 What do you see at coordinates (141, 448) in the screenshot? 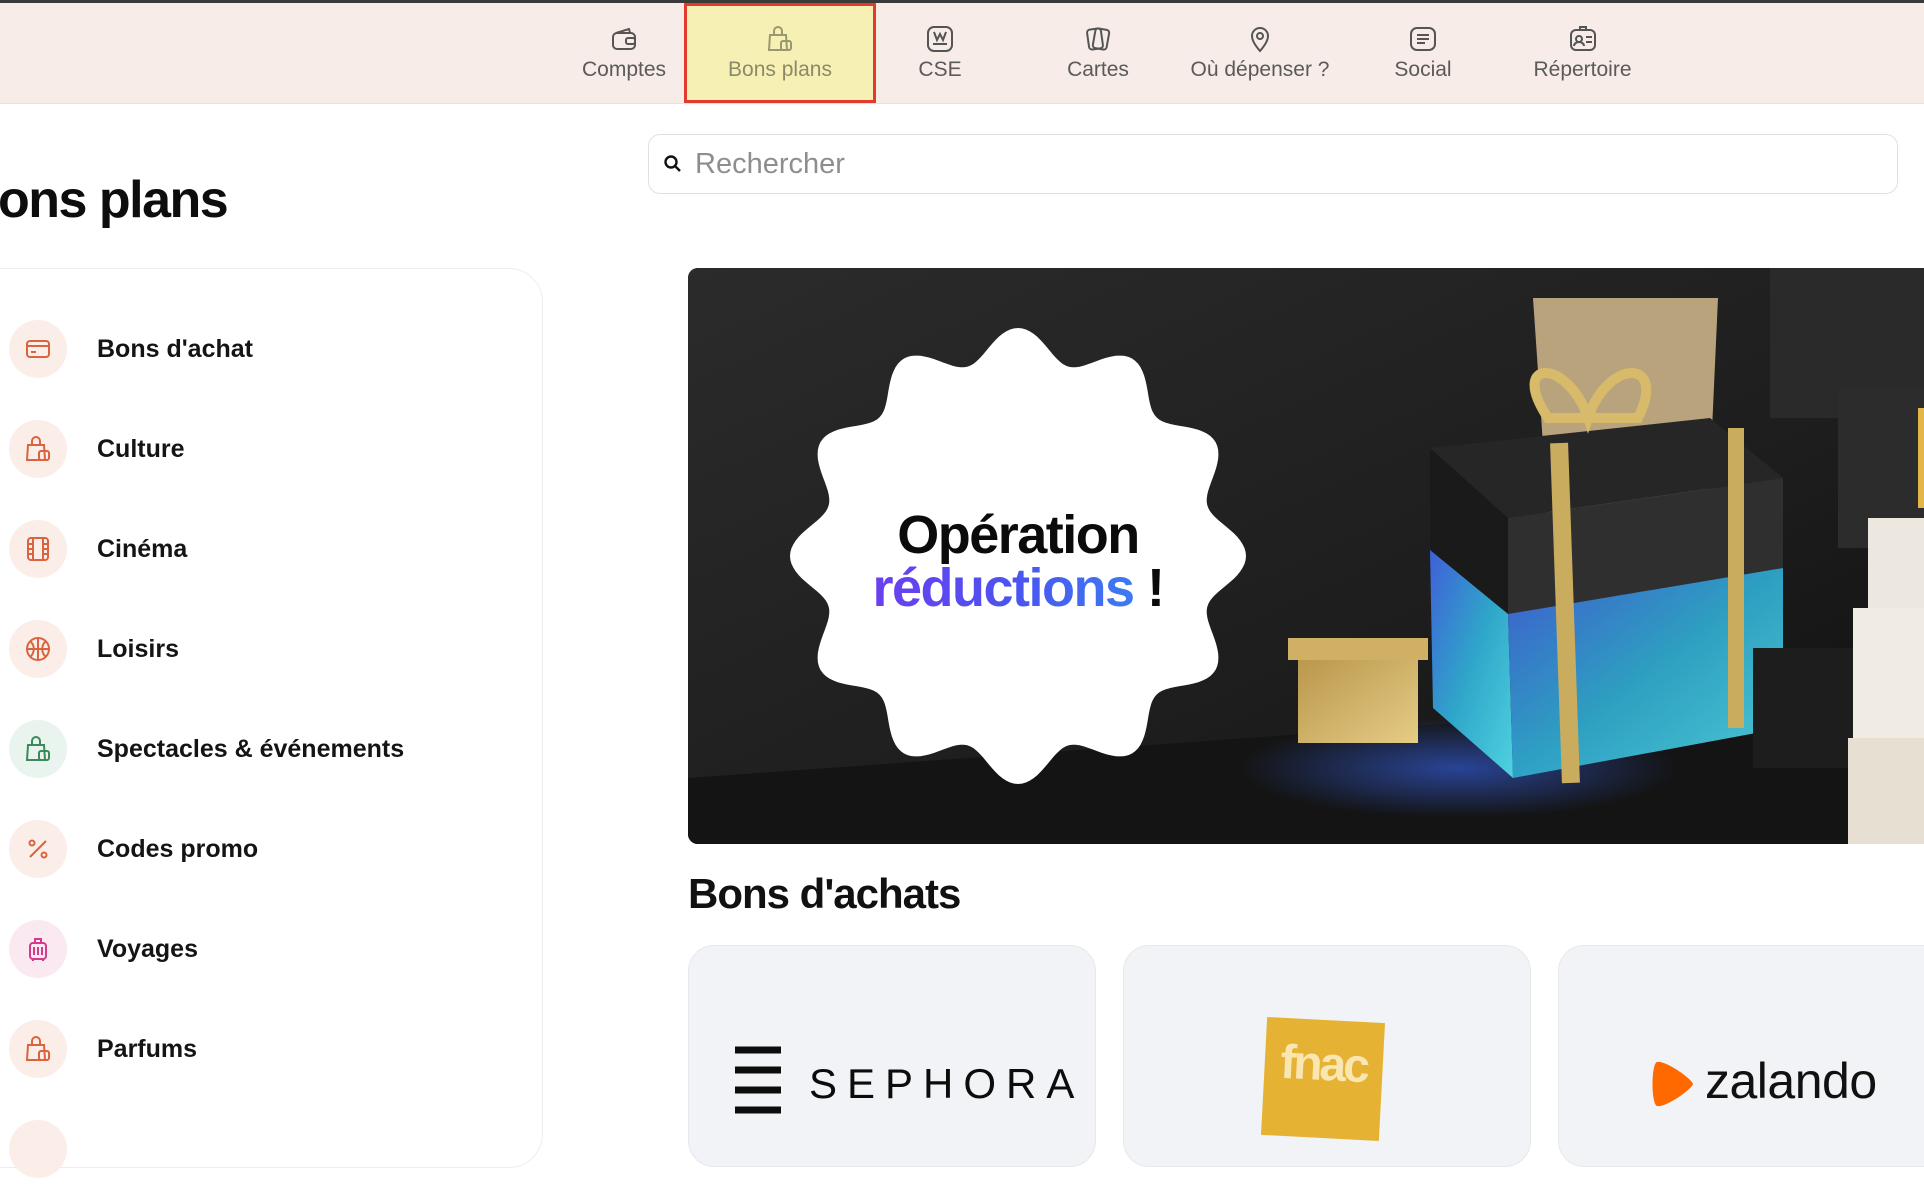
I see `sidebar-item-label: Culture` at bounding box center [141, 448].